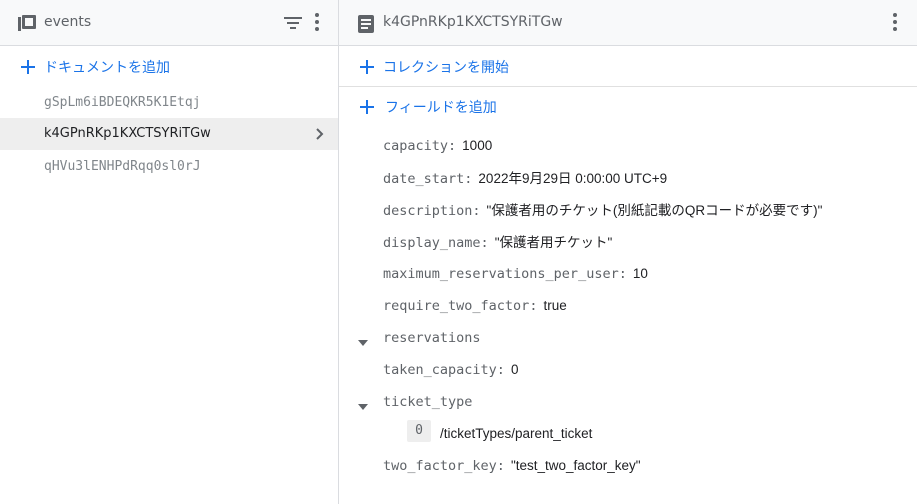 This screenshot has height=504, width=917. Describe the element at coordinates (122, 102) in the screenshot. I see `document-id: gSpLm6iBDEQKR5K1Etqj` at that location.